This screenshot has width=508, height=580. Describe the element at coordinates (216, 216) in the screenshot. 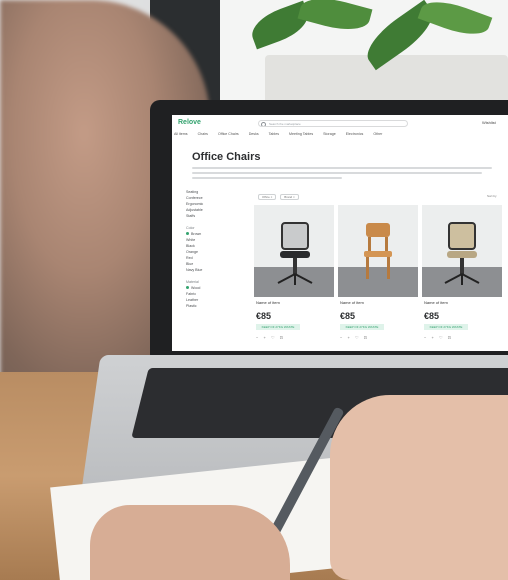

I see `sidebar-item: Staffs` at that location.